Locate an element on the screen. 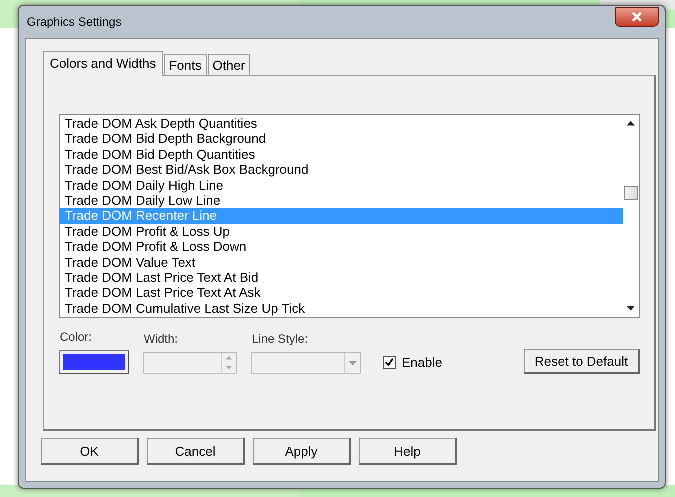 This screenshot has width=675, height=497. dialog-button: Cancel is located at coordinates (196, 451).